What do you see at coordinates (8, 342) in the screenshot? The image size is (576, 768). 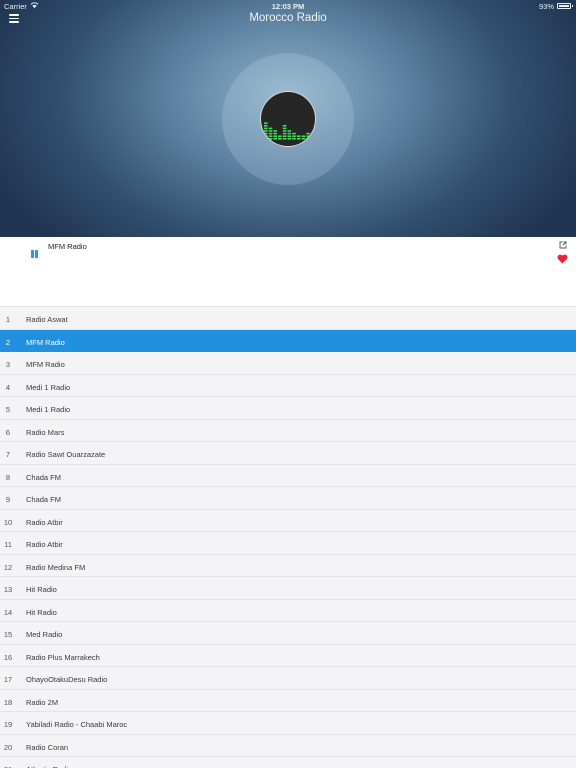 I see `station-number: 2` at bounding box center [8, 342].